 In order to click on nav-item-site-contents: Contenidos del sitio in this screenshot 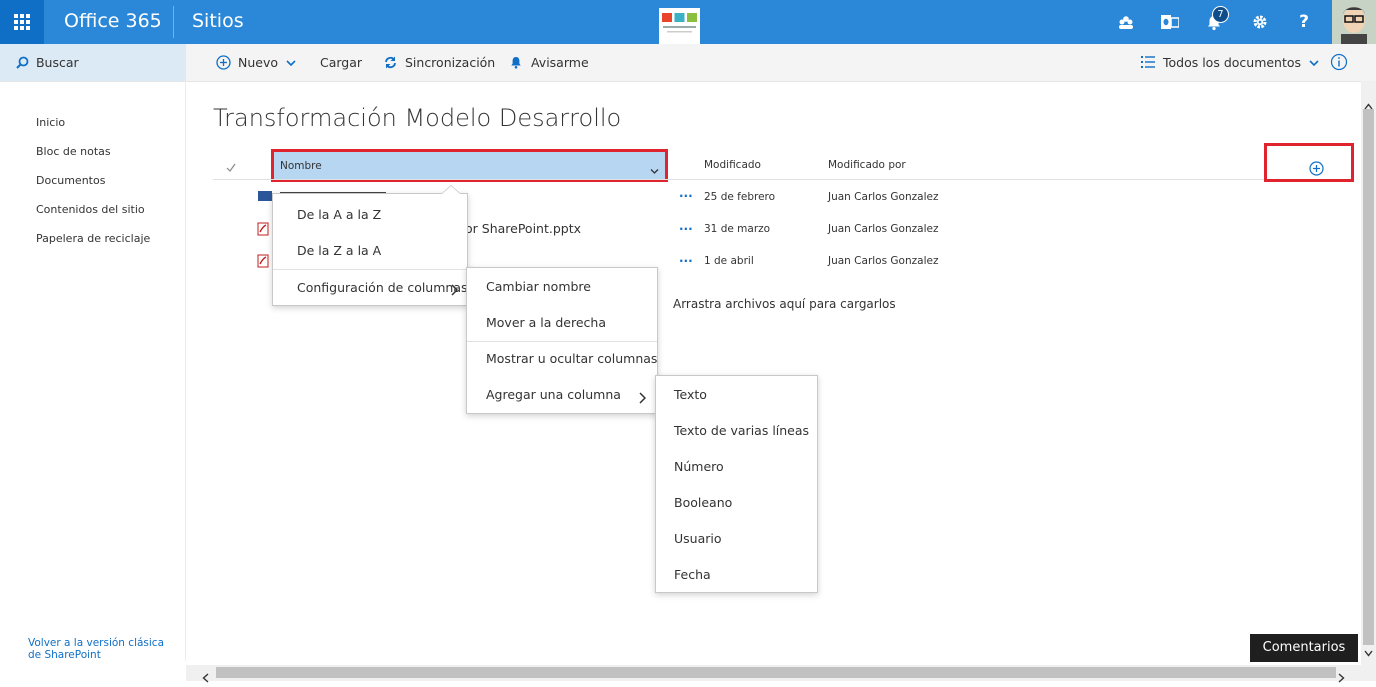, I will do `click(90, 209)`.